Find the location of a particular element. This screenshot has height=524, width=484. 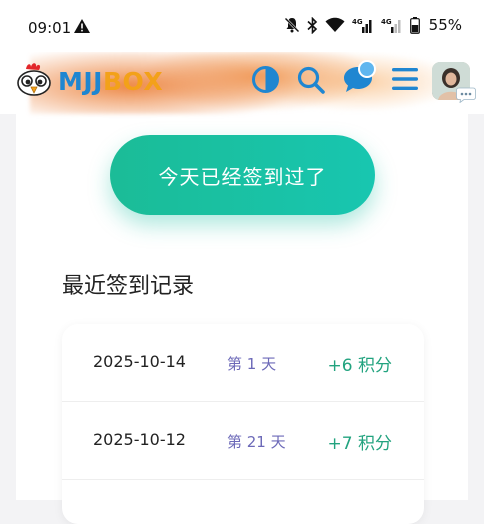

theme-toggle-icon is located at coordinates (265, 79).